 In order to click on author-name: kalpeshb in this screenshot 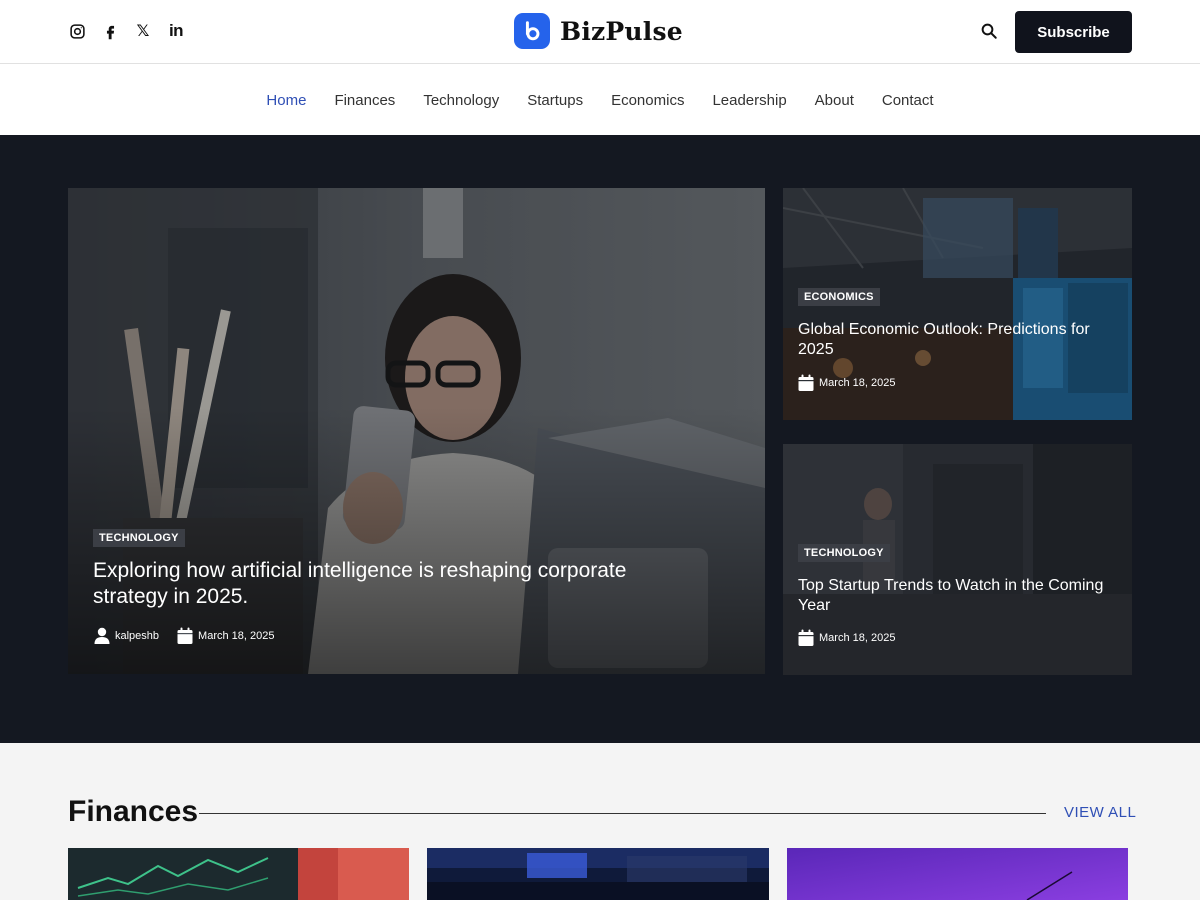, I will do `click(137, 636)`.